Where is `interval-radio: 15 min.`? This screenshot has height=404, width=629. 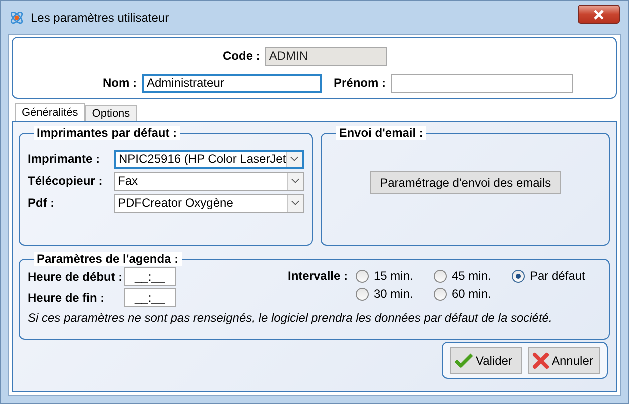
interval-radio: 15 min. is located at coordinates (395, 276).